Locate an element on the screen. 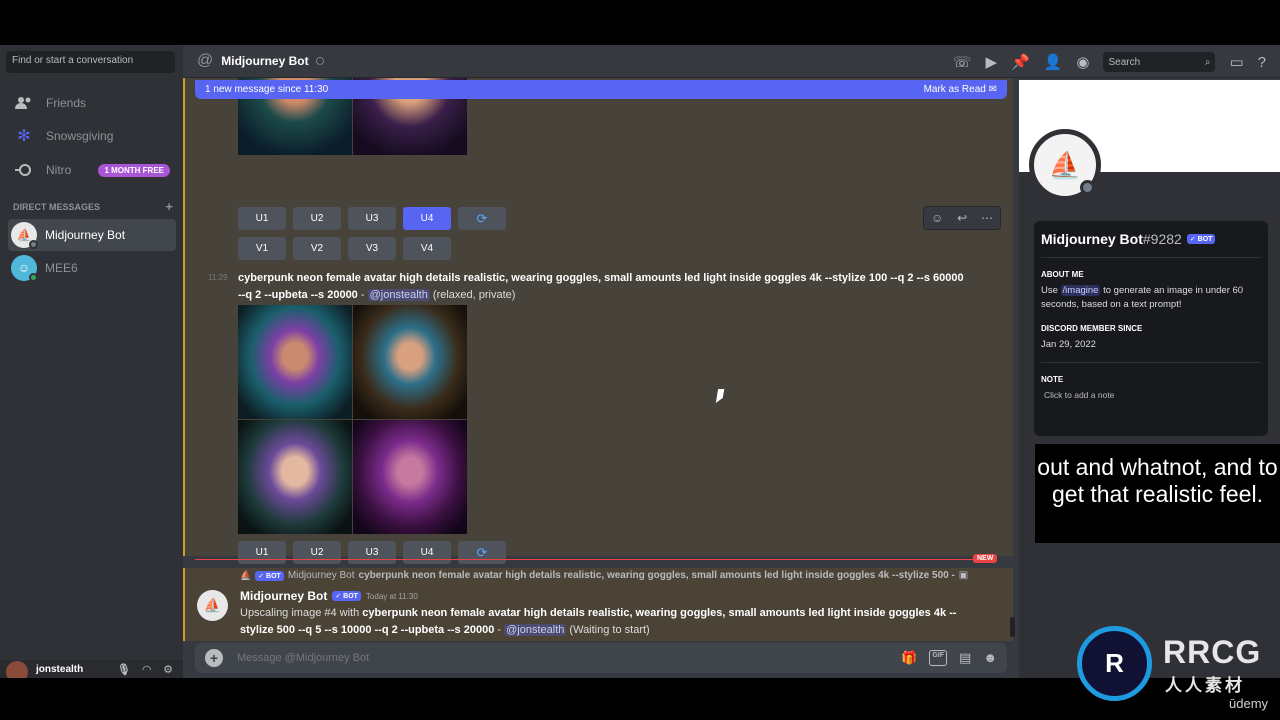  variation-buttons: V1 V2 V3 V4 is located at coordinates (344, 248).